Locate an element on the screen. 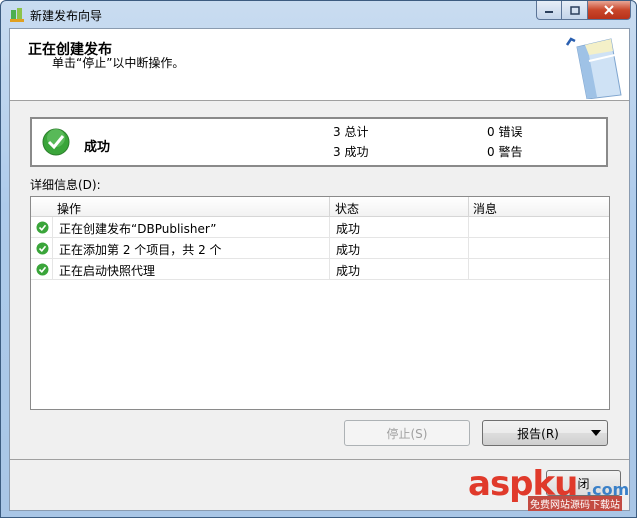 This screenshot has height=518, width=637. report-button-label: 报告(R) is located at coordinates (538, 433).